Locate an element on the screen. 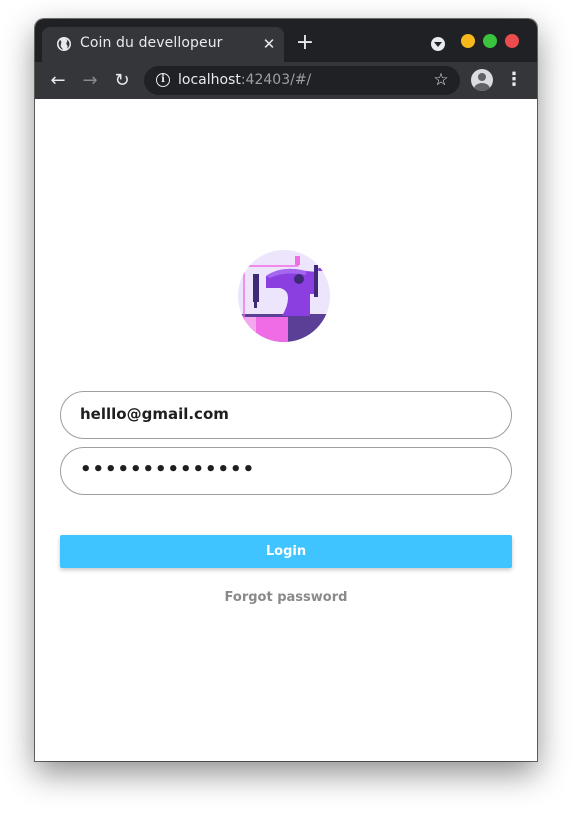 Image resolution: width=572 pixels, height=813 pixels. tab-search-icon is located at coordinates (438, 44).